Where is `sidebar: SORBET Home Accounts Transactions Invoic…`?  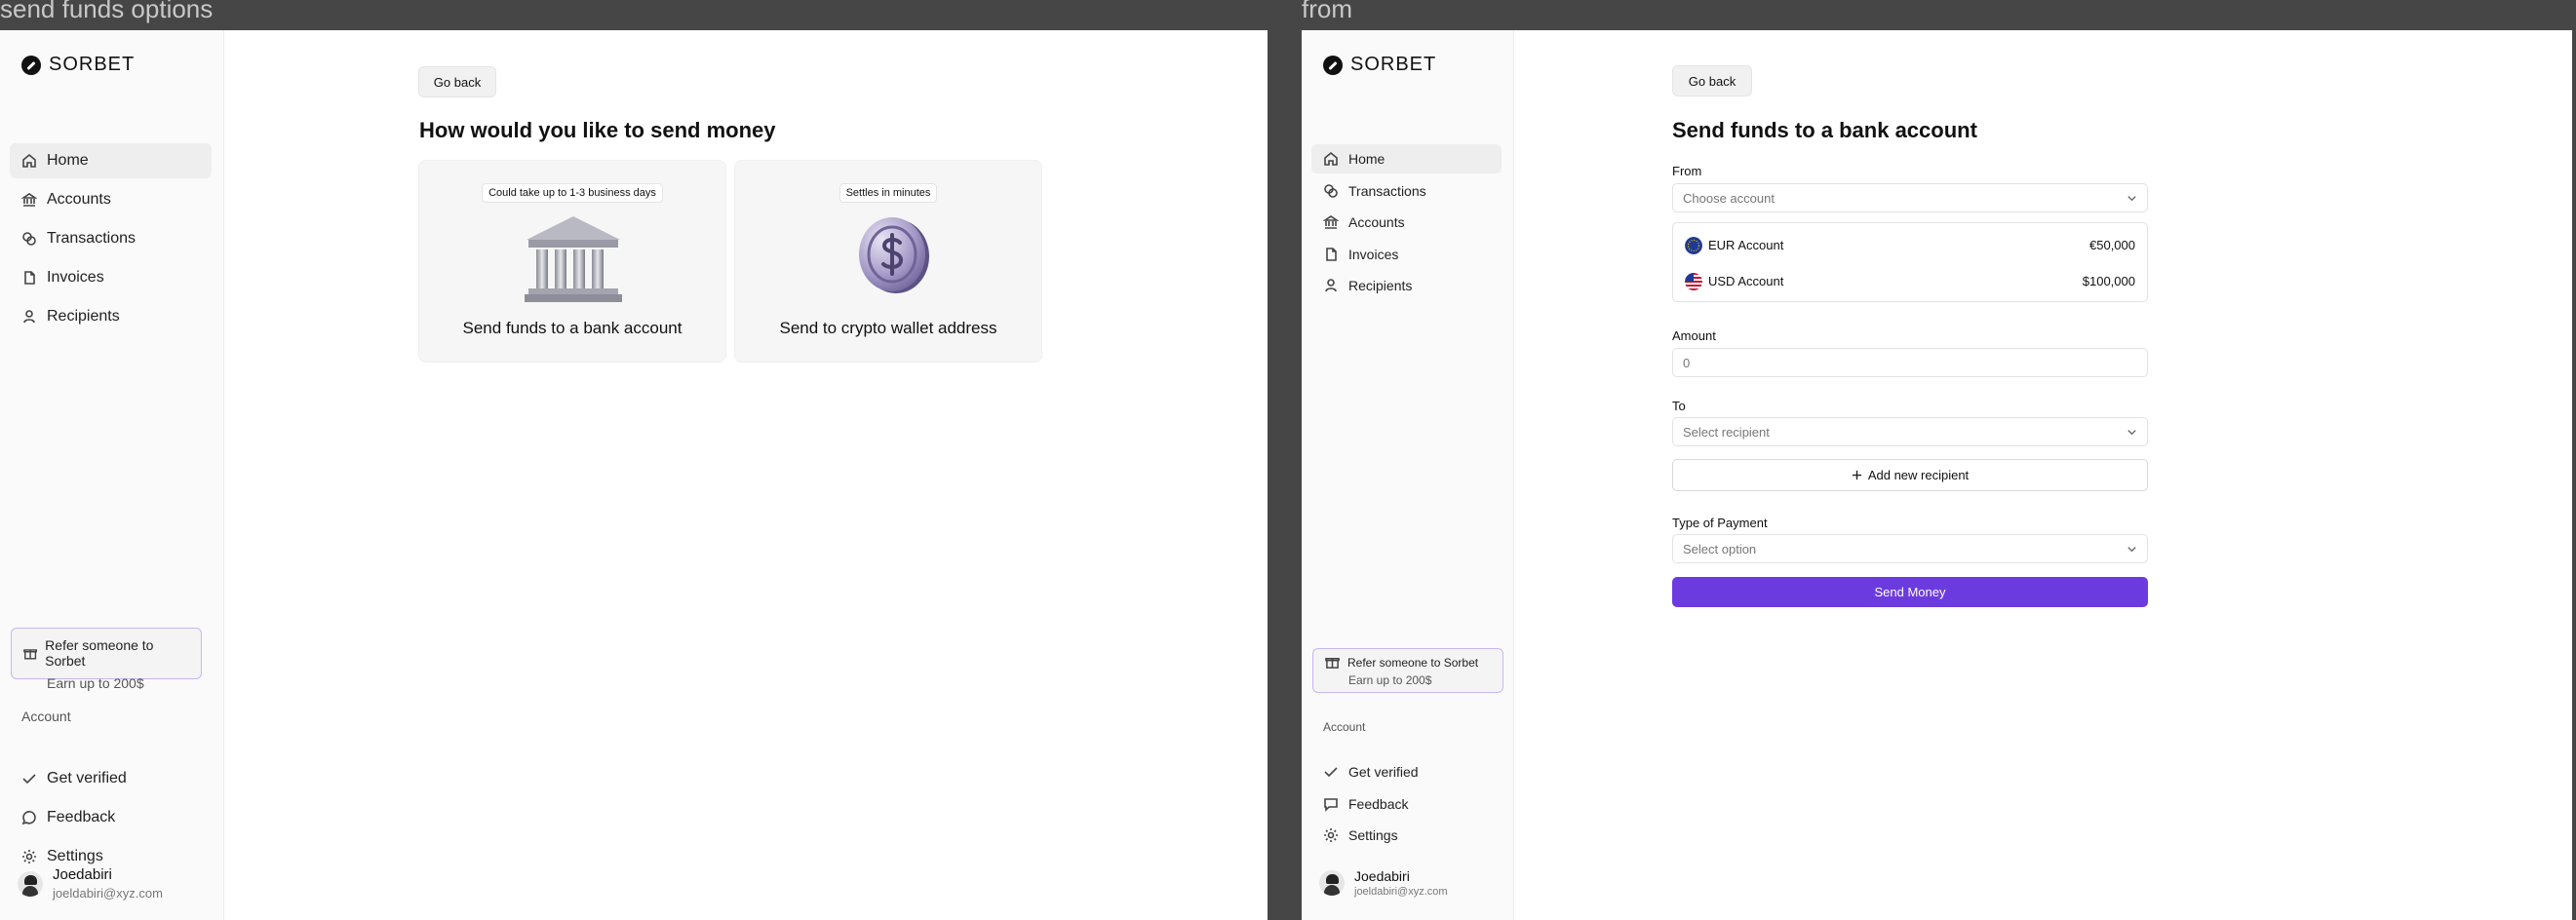
sidebar: SORBET Home Accounts Transactions Invoic… is located at coordinates (112, 475).